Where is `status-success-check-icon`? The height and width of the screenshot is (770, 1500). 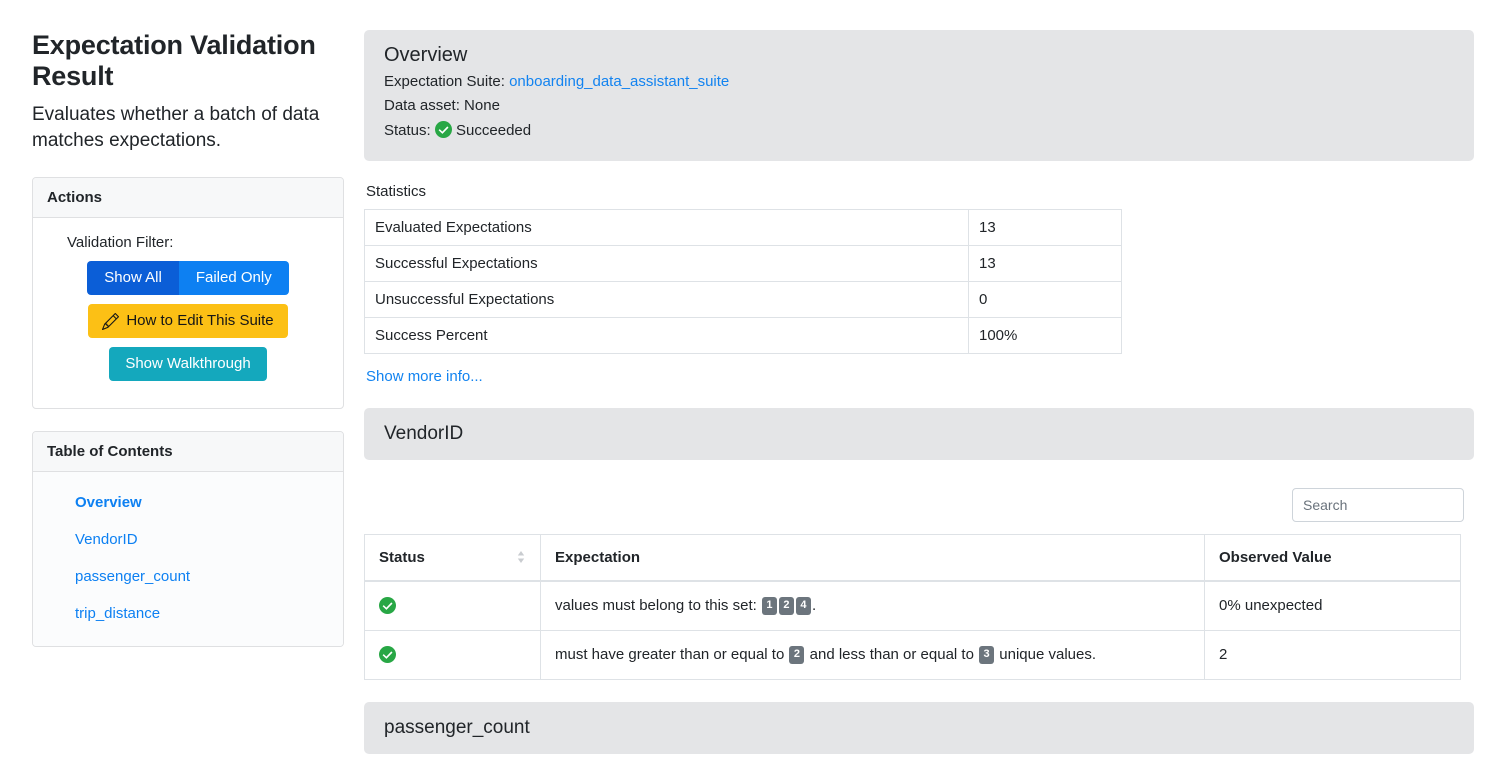 status-success-check-icon is located at coordinates (443, 129).